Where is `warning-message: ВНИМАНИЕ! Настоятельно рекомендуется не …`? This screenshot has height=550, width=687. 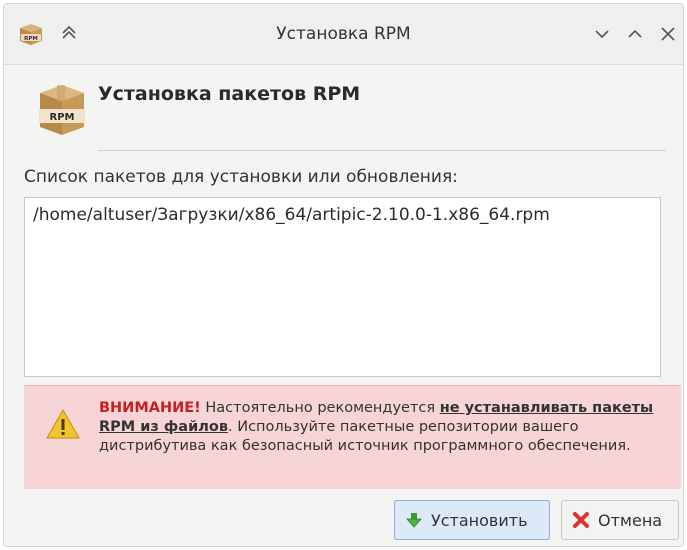 warning-message: ВНИМАНИЕ! Настоятельно рекомендуется не … is located at coordinates (379, 427).